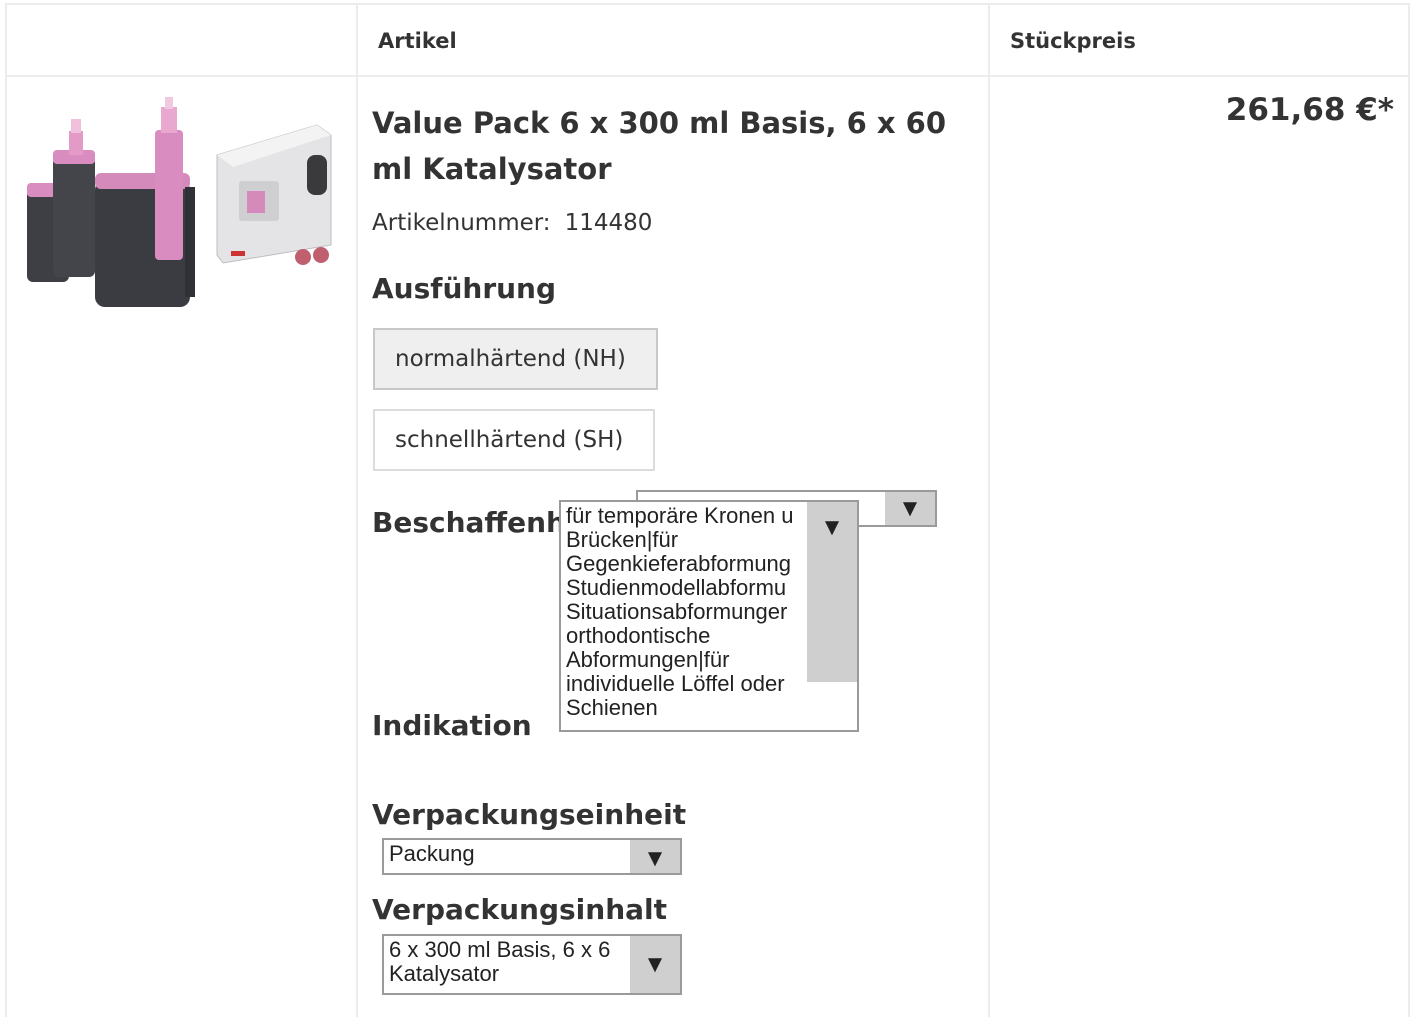 The width and height of the screenshot is (1415, 1017). What do you see at coordinates (515, 359) in the screenshot?
I see `option-normalhaertend: normalhärtend (NH)` at bounding box center [515, 359].